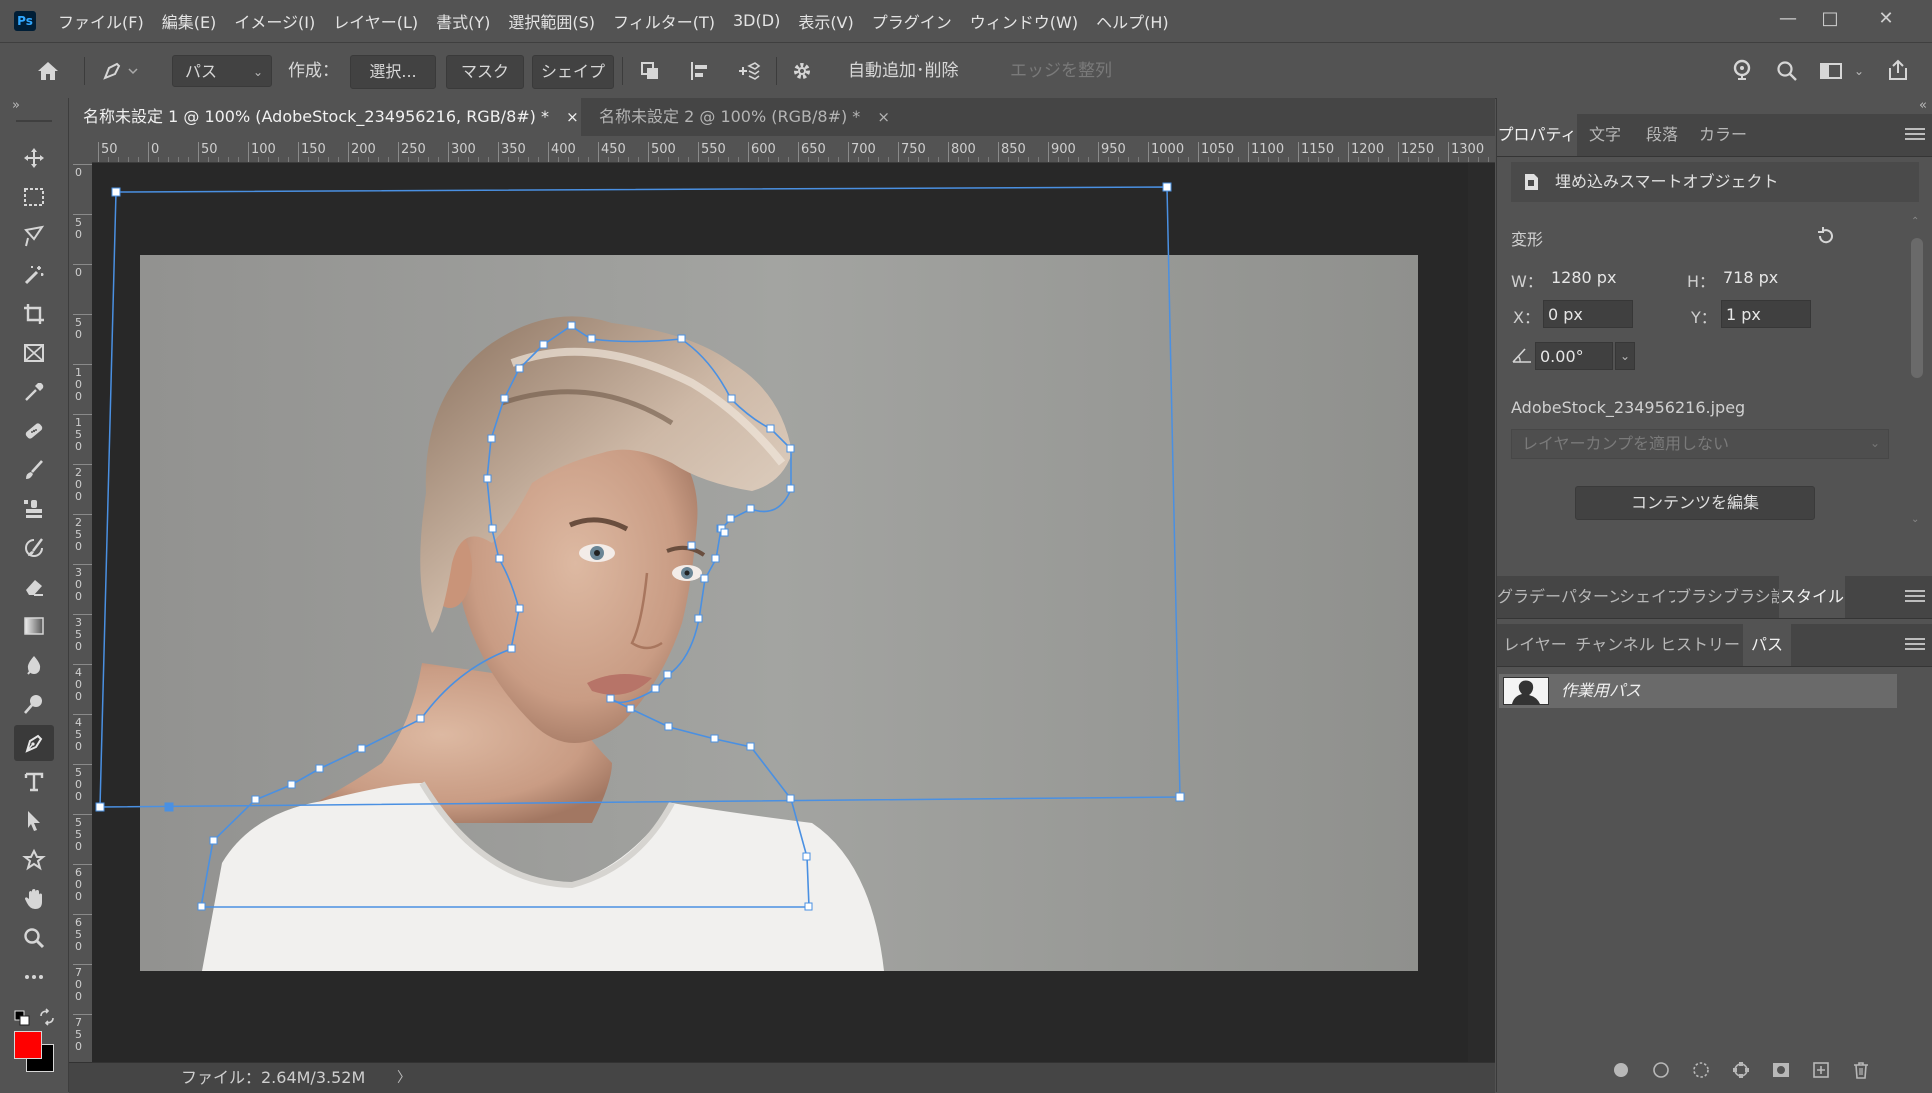  I want to click on move-tool-icon, so click(34, 158).